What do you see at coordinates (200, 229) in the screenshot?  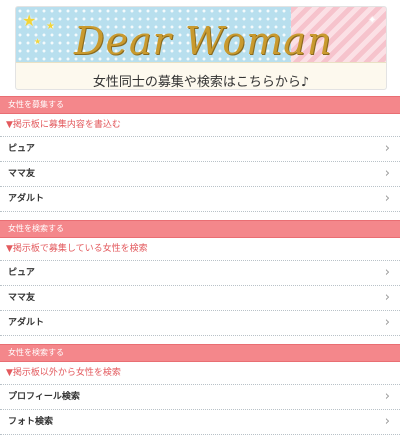 I see `section-header-search: 女性を検索する` at bounding box center [200, 229].